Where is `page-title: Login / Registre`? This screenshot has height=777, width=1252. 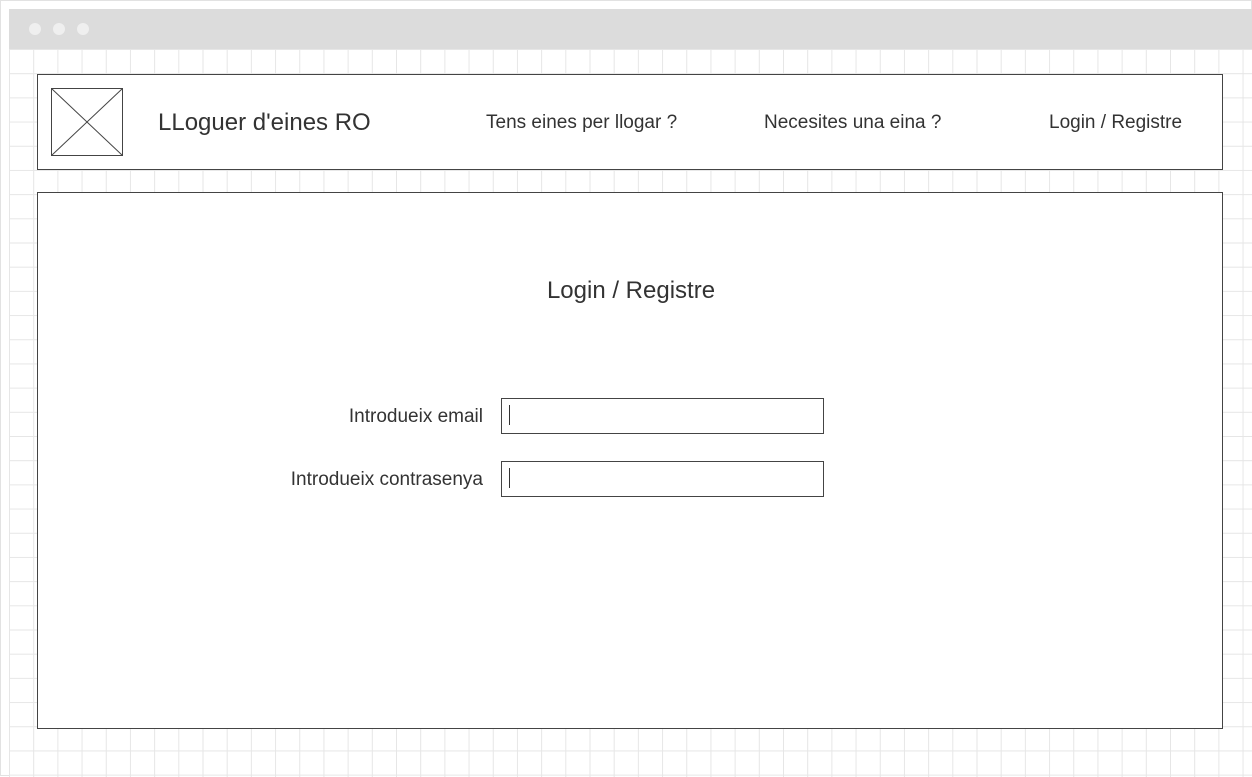
page-title: Login / Registre is located at coordinates (631, 290).